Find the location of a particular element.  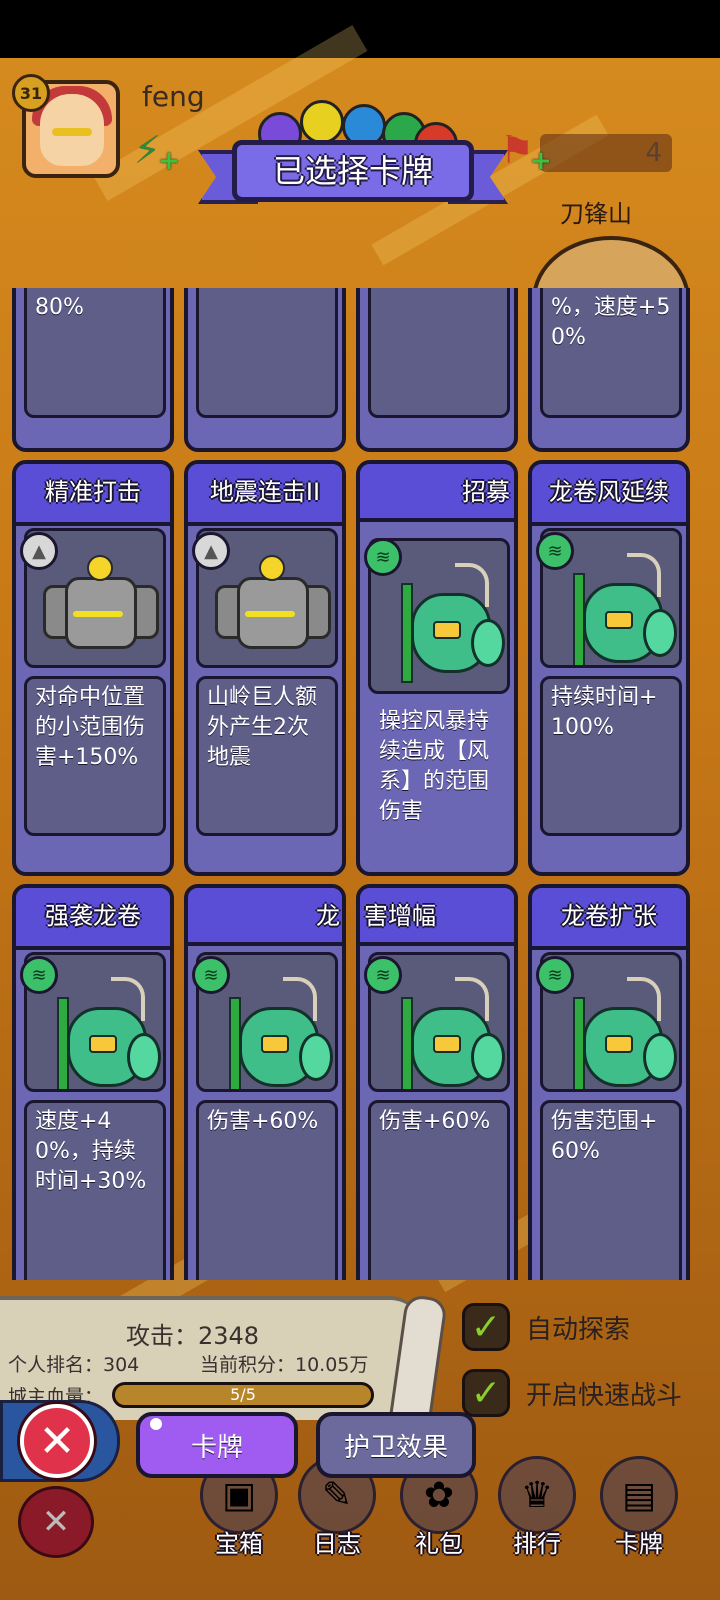

card-tornado-damage-b: 害增幅 ≋ 伤害+60% is located at coordinates (437, 1082).